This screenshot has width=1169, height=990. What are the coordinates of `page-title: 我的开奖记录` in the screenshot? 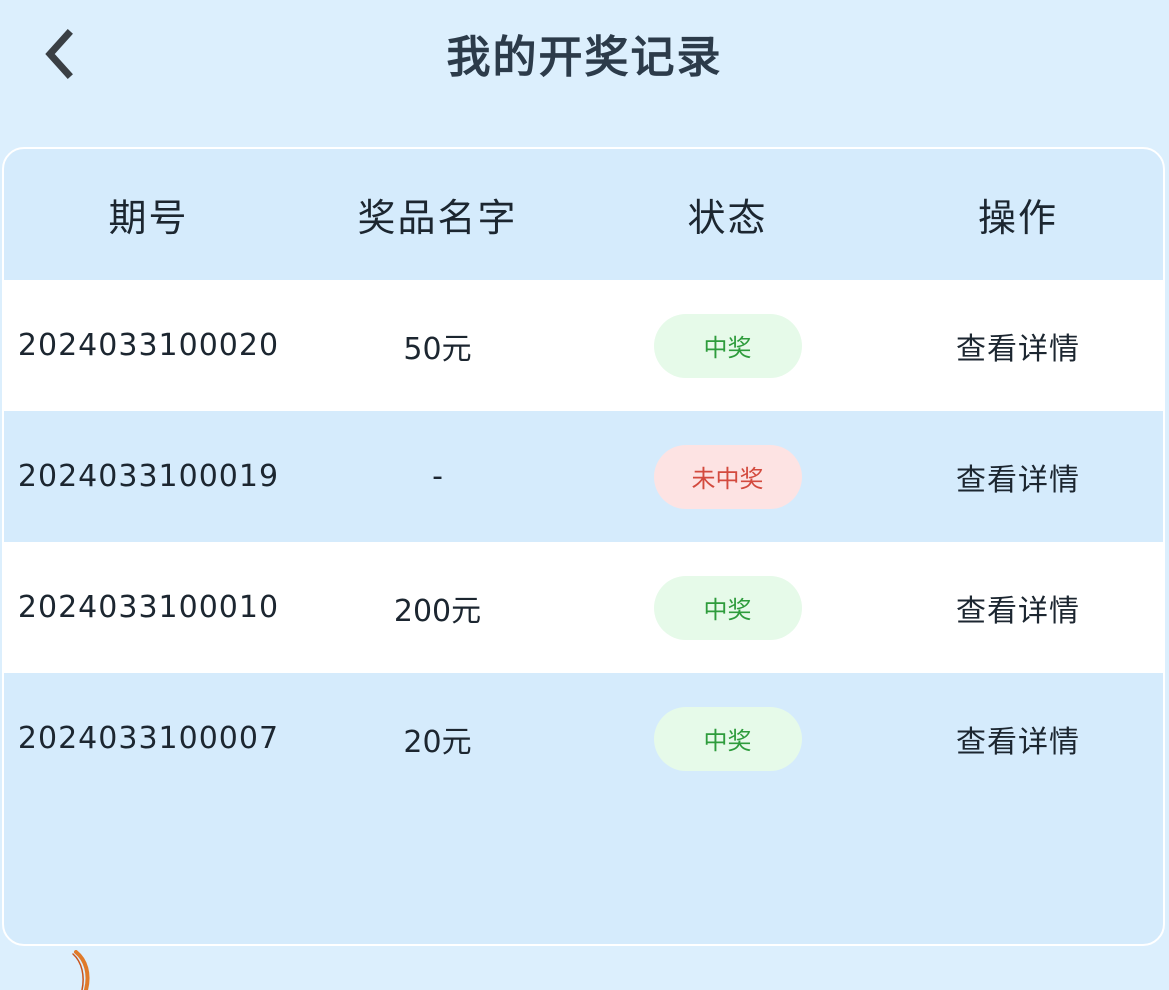 It's located at (584, 57).